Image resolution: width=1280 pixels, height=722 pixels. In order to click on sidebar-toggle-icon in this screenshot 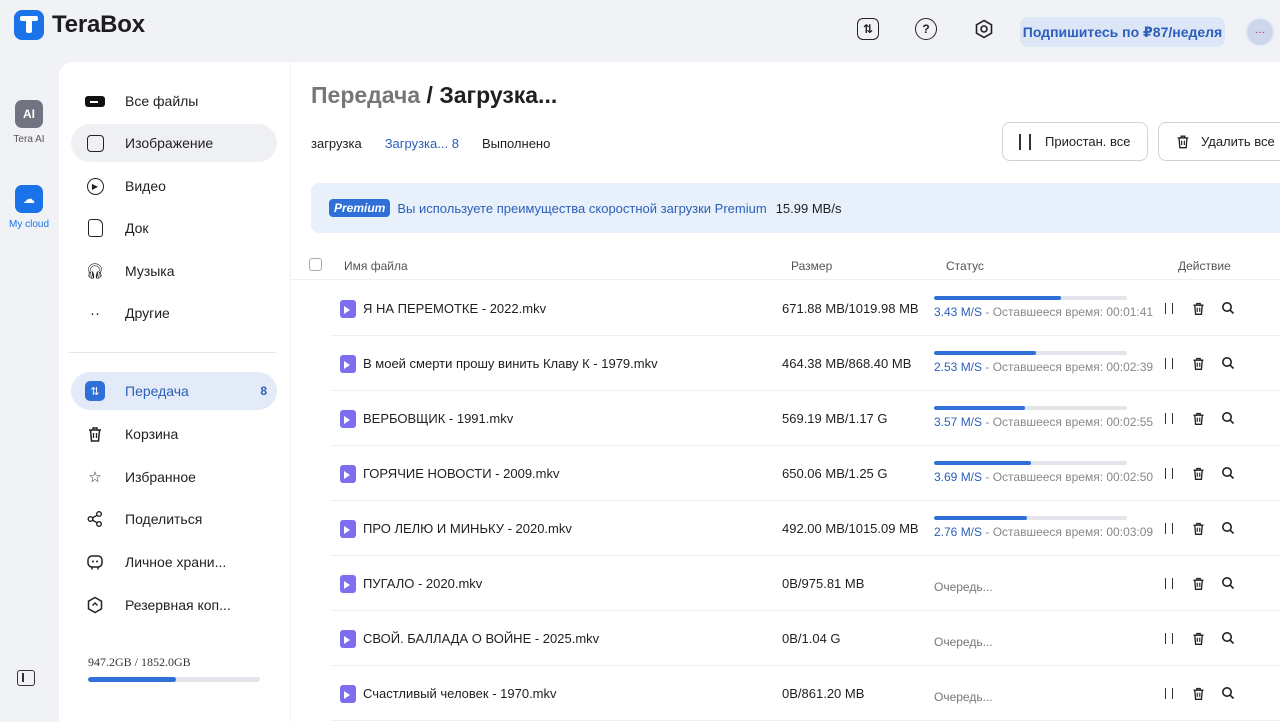, I will do `click(26, 678)`.